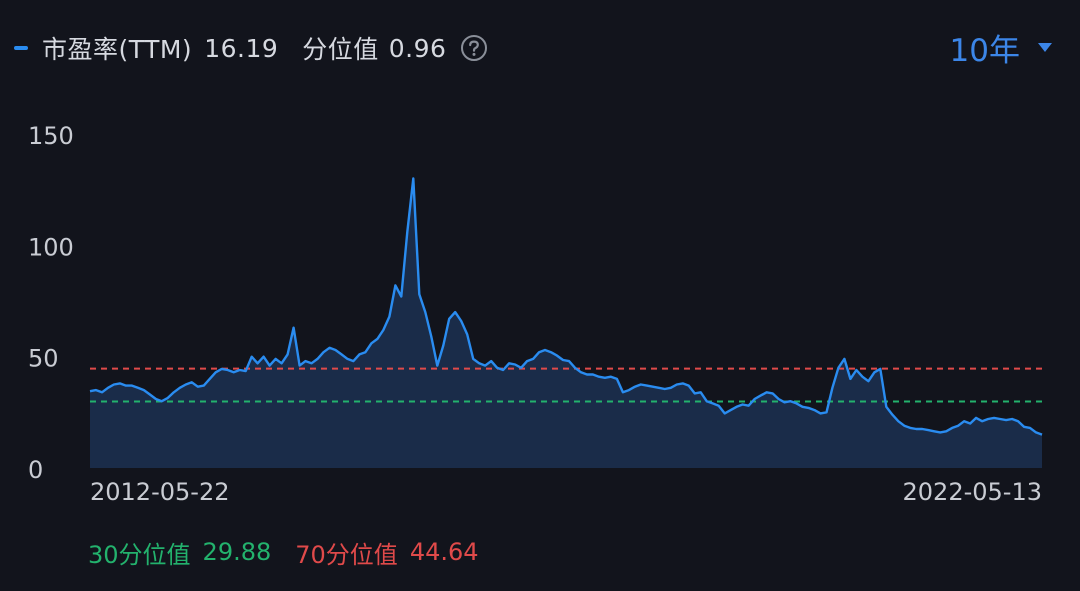  Describe the element at coordinates (139, 554) in the screenshot. I see `p30-label: 30分位值` at that location.